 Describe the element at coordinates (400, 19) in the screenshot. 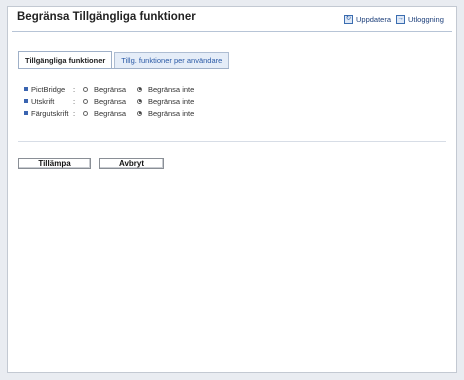

I see `logout-icon: →` at that location.